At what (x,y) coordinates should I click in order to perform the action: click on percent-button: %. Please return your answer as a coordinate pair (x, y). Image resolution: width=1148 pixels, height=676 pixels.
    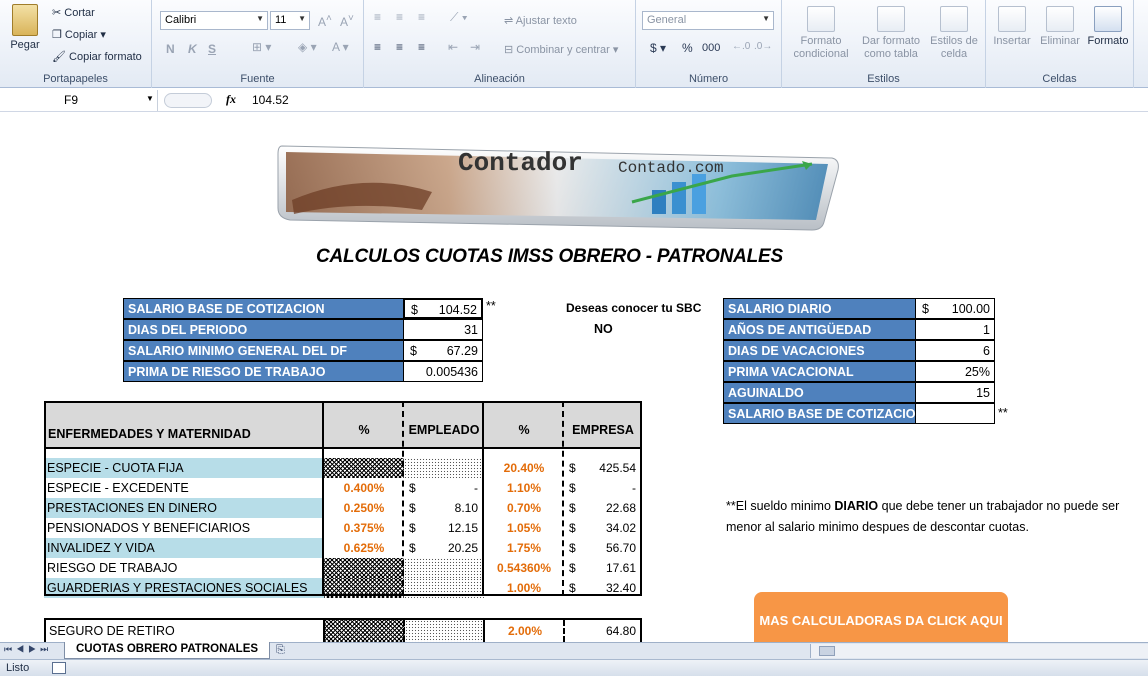
    Looking at the image, I should click on (687, 48).